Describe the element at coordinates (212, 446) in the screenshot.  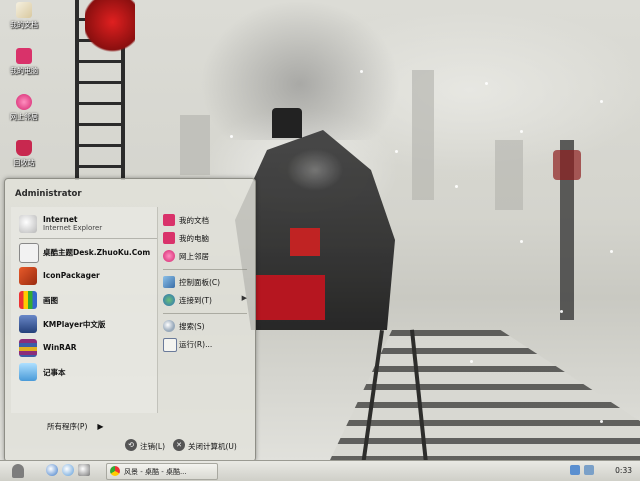
I see `shutdown-label: 关闭计算机(U)` at that location.